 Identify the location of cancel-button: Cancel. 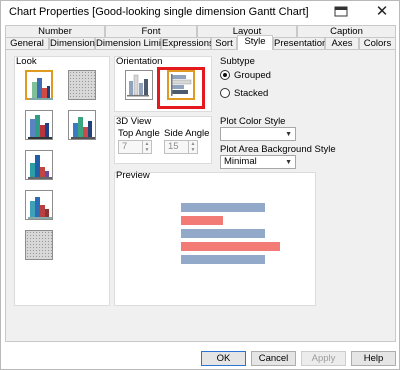
(273, 358).